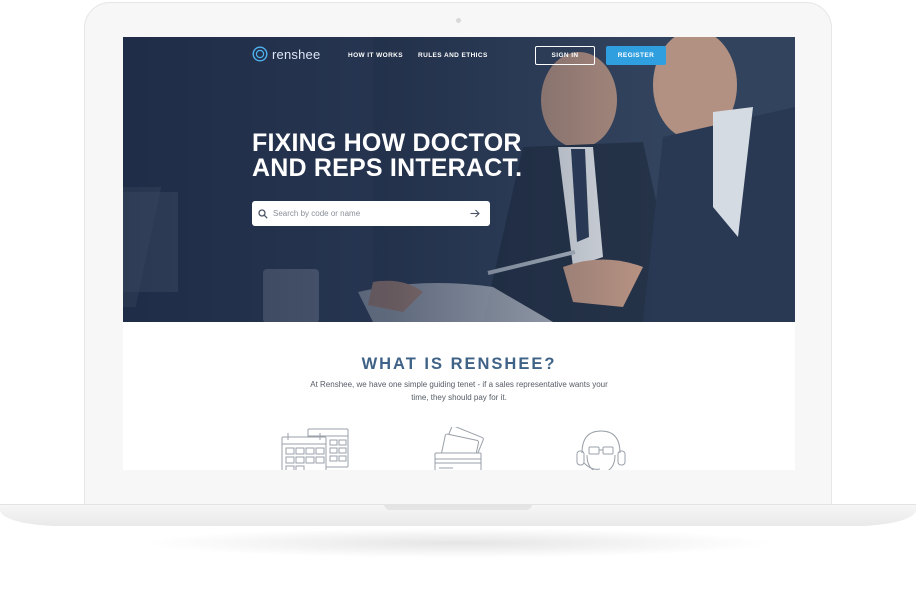 The image size is (916, 592). Describe the element at coordinates (458, 20) in the screenshot. I see `camera-dot` at that location.